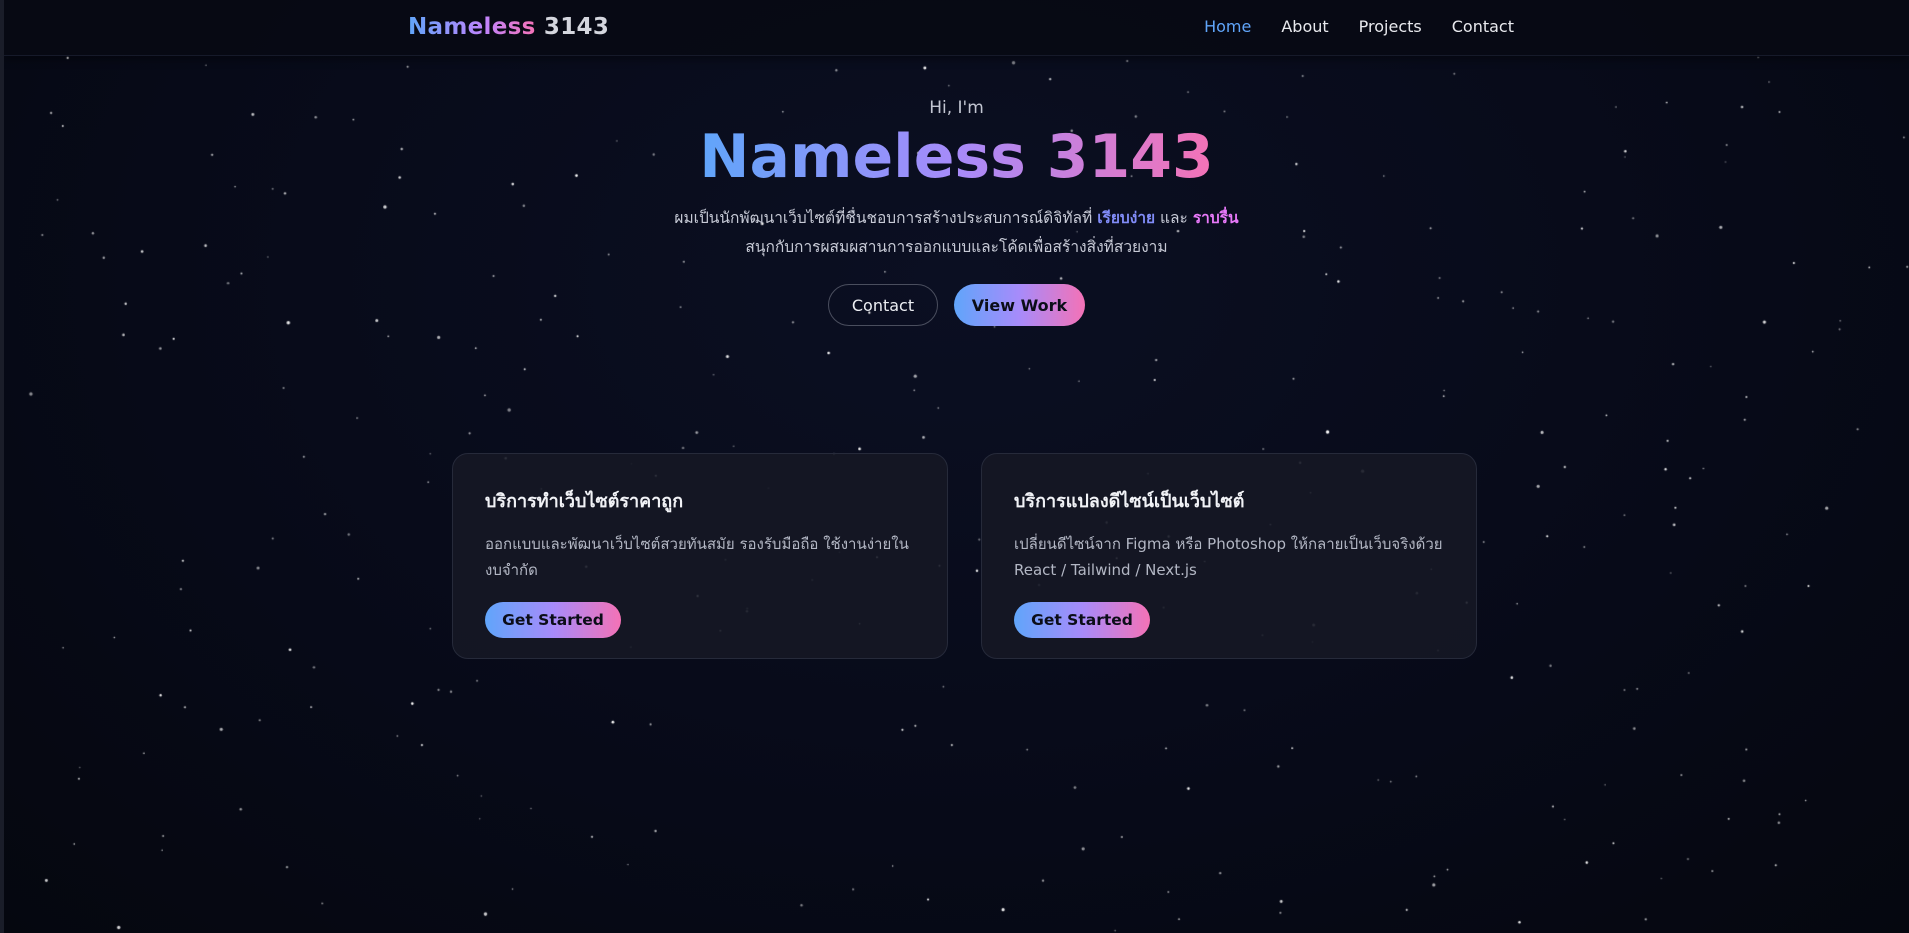 This screenshot has height=933, width=1909. Describe the element at coordinates (1390, 26) in the screenshot. I see `nav-link-projects: Projects` at that location.